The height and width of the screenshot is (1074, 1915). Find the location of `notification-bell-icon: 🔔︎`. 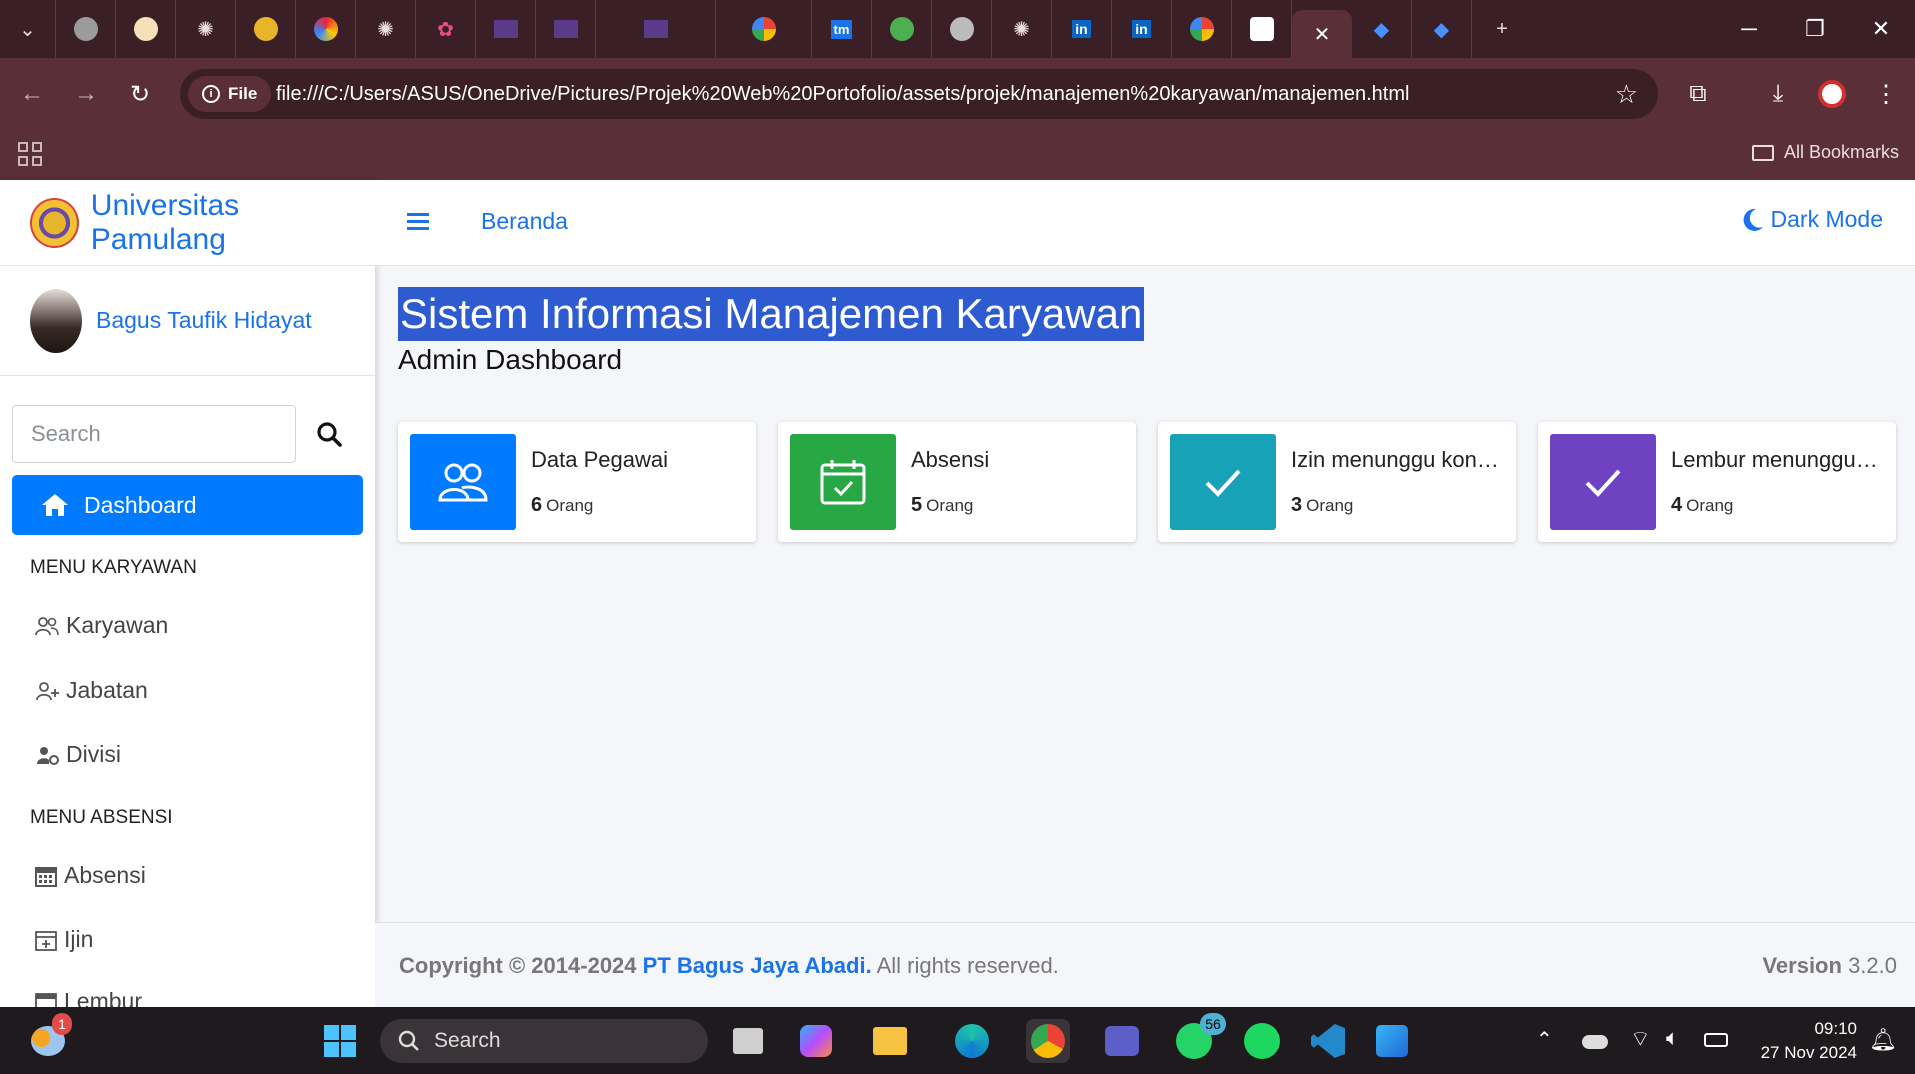

notification-bell-icon: 🔔︎ is located at coordinates (1883, 1040).